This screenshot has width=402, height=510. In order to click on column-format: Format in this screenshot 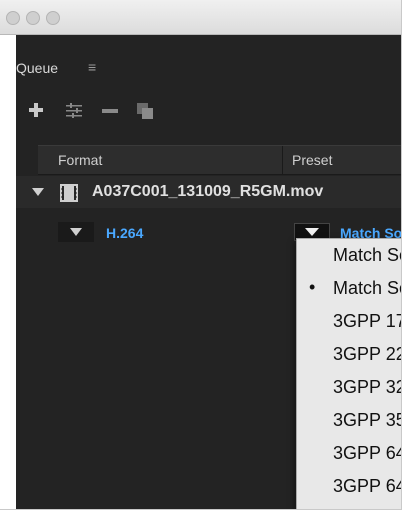, I will do `click(80, 160)`.